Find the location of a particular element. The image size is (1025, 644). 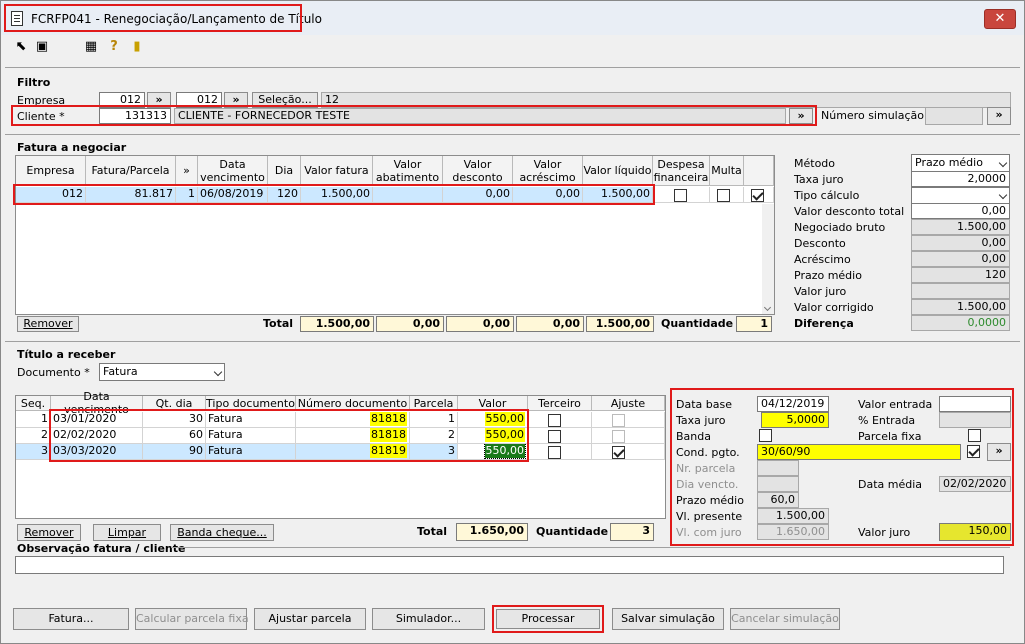

calc-taxa-juro-field: 5,0000 is located at coordinates (795, 420).